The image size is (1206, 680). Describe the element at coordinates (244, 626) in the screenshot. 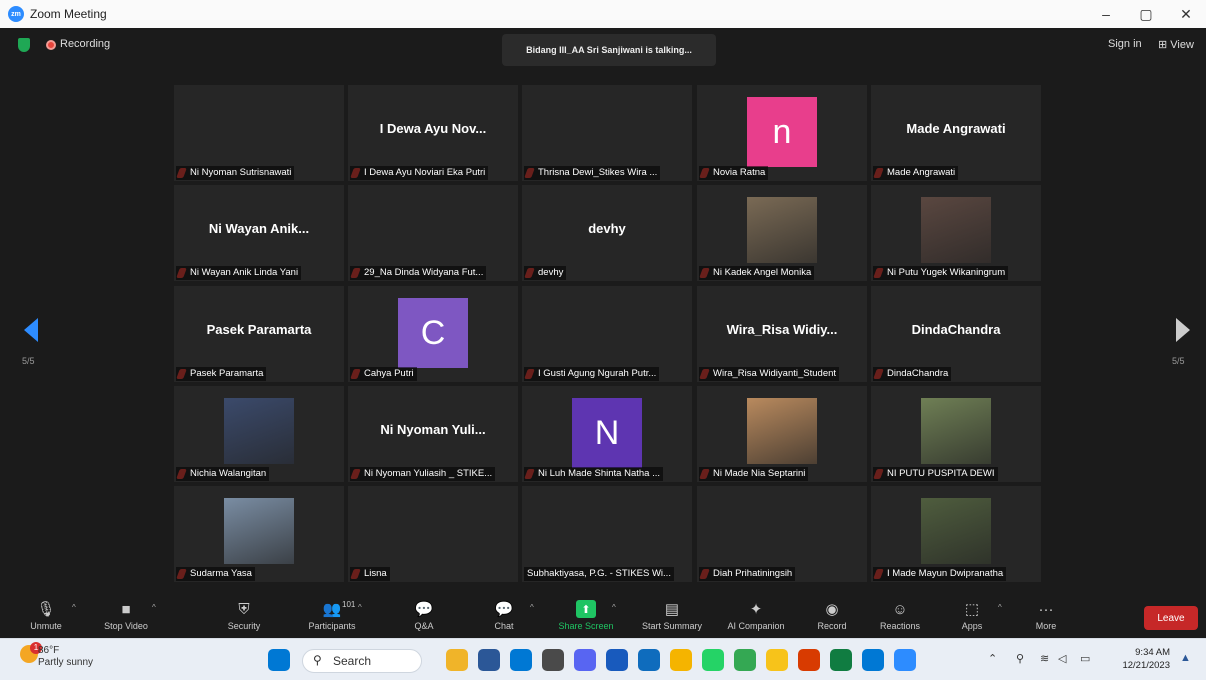

I see `security-label: Security` at that location.